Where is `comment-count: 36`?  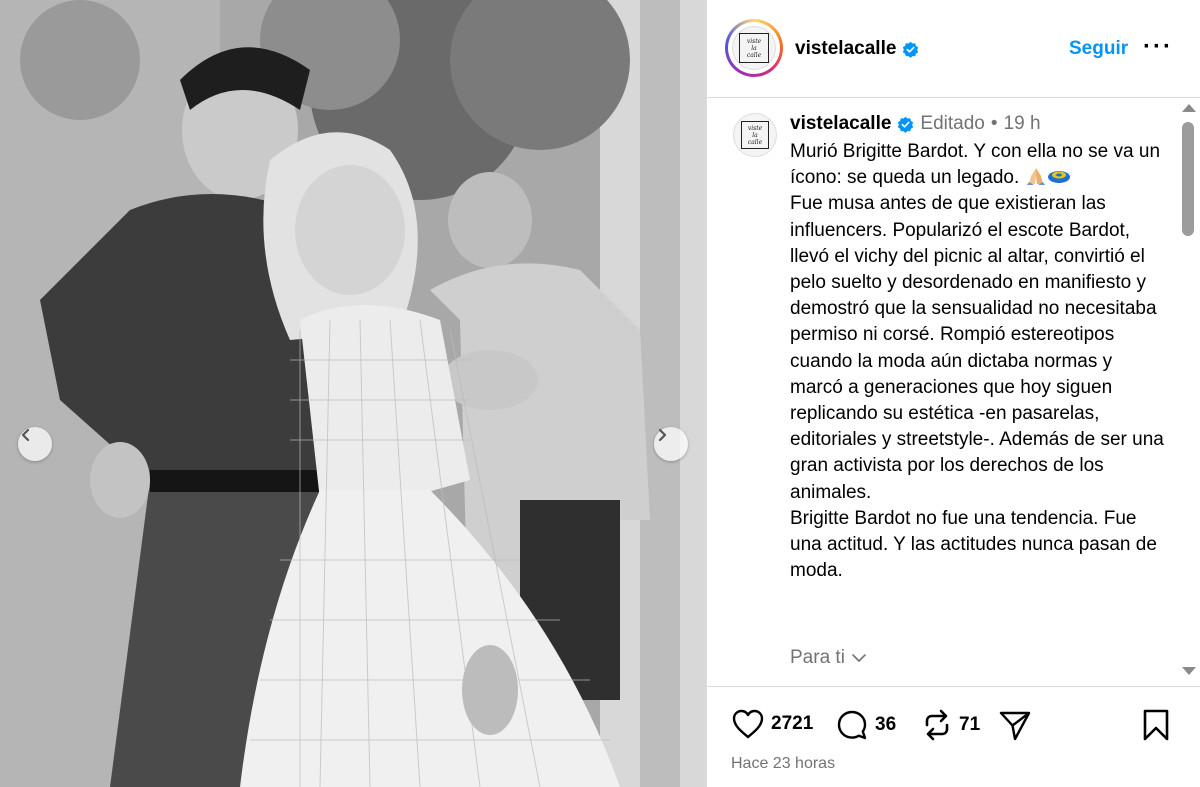 comment-count: 36 is located at coordinates (886, 724).